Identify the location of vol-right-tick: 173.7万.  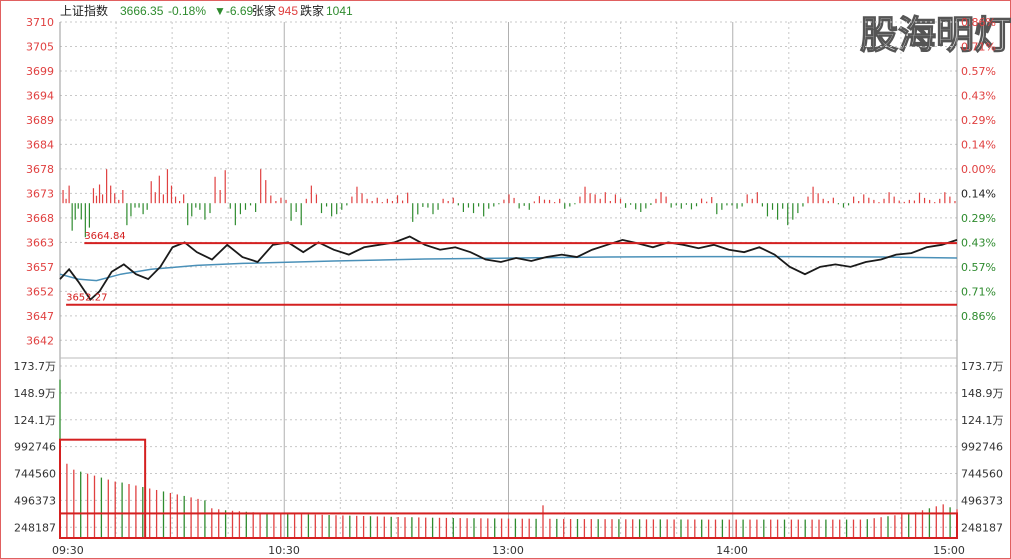
(982, 366).